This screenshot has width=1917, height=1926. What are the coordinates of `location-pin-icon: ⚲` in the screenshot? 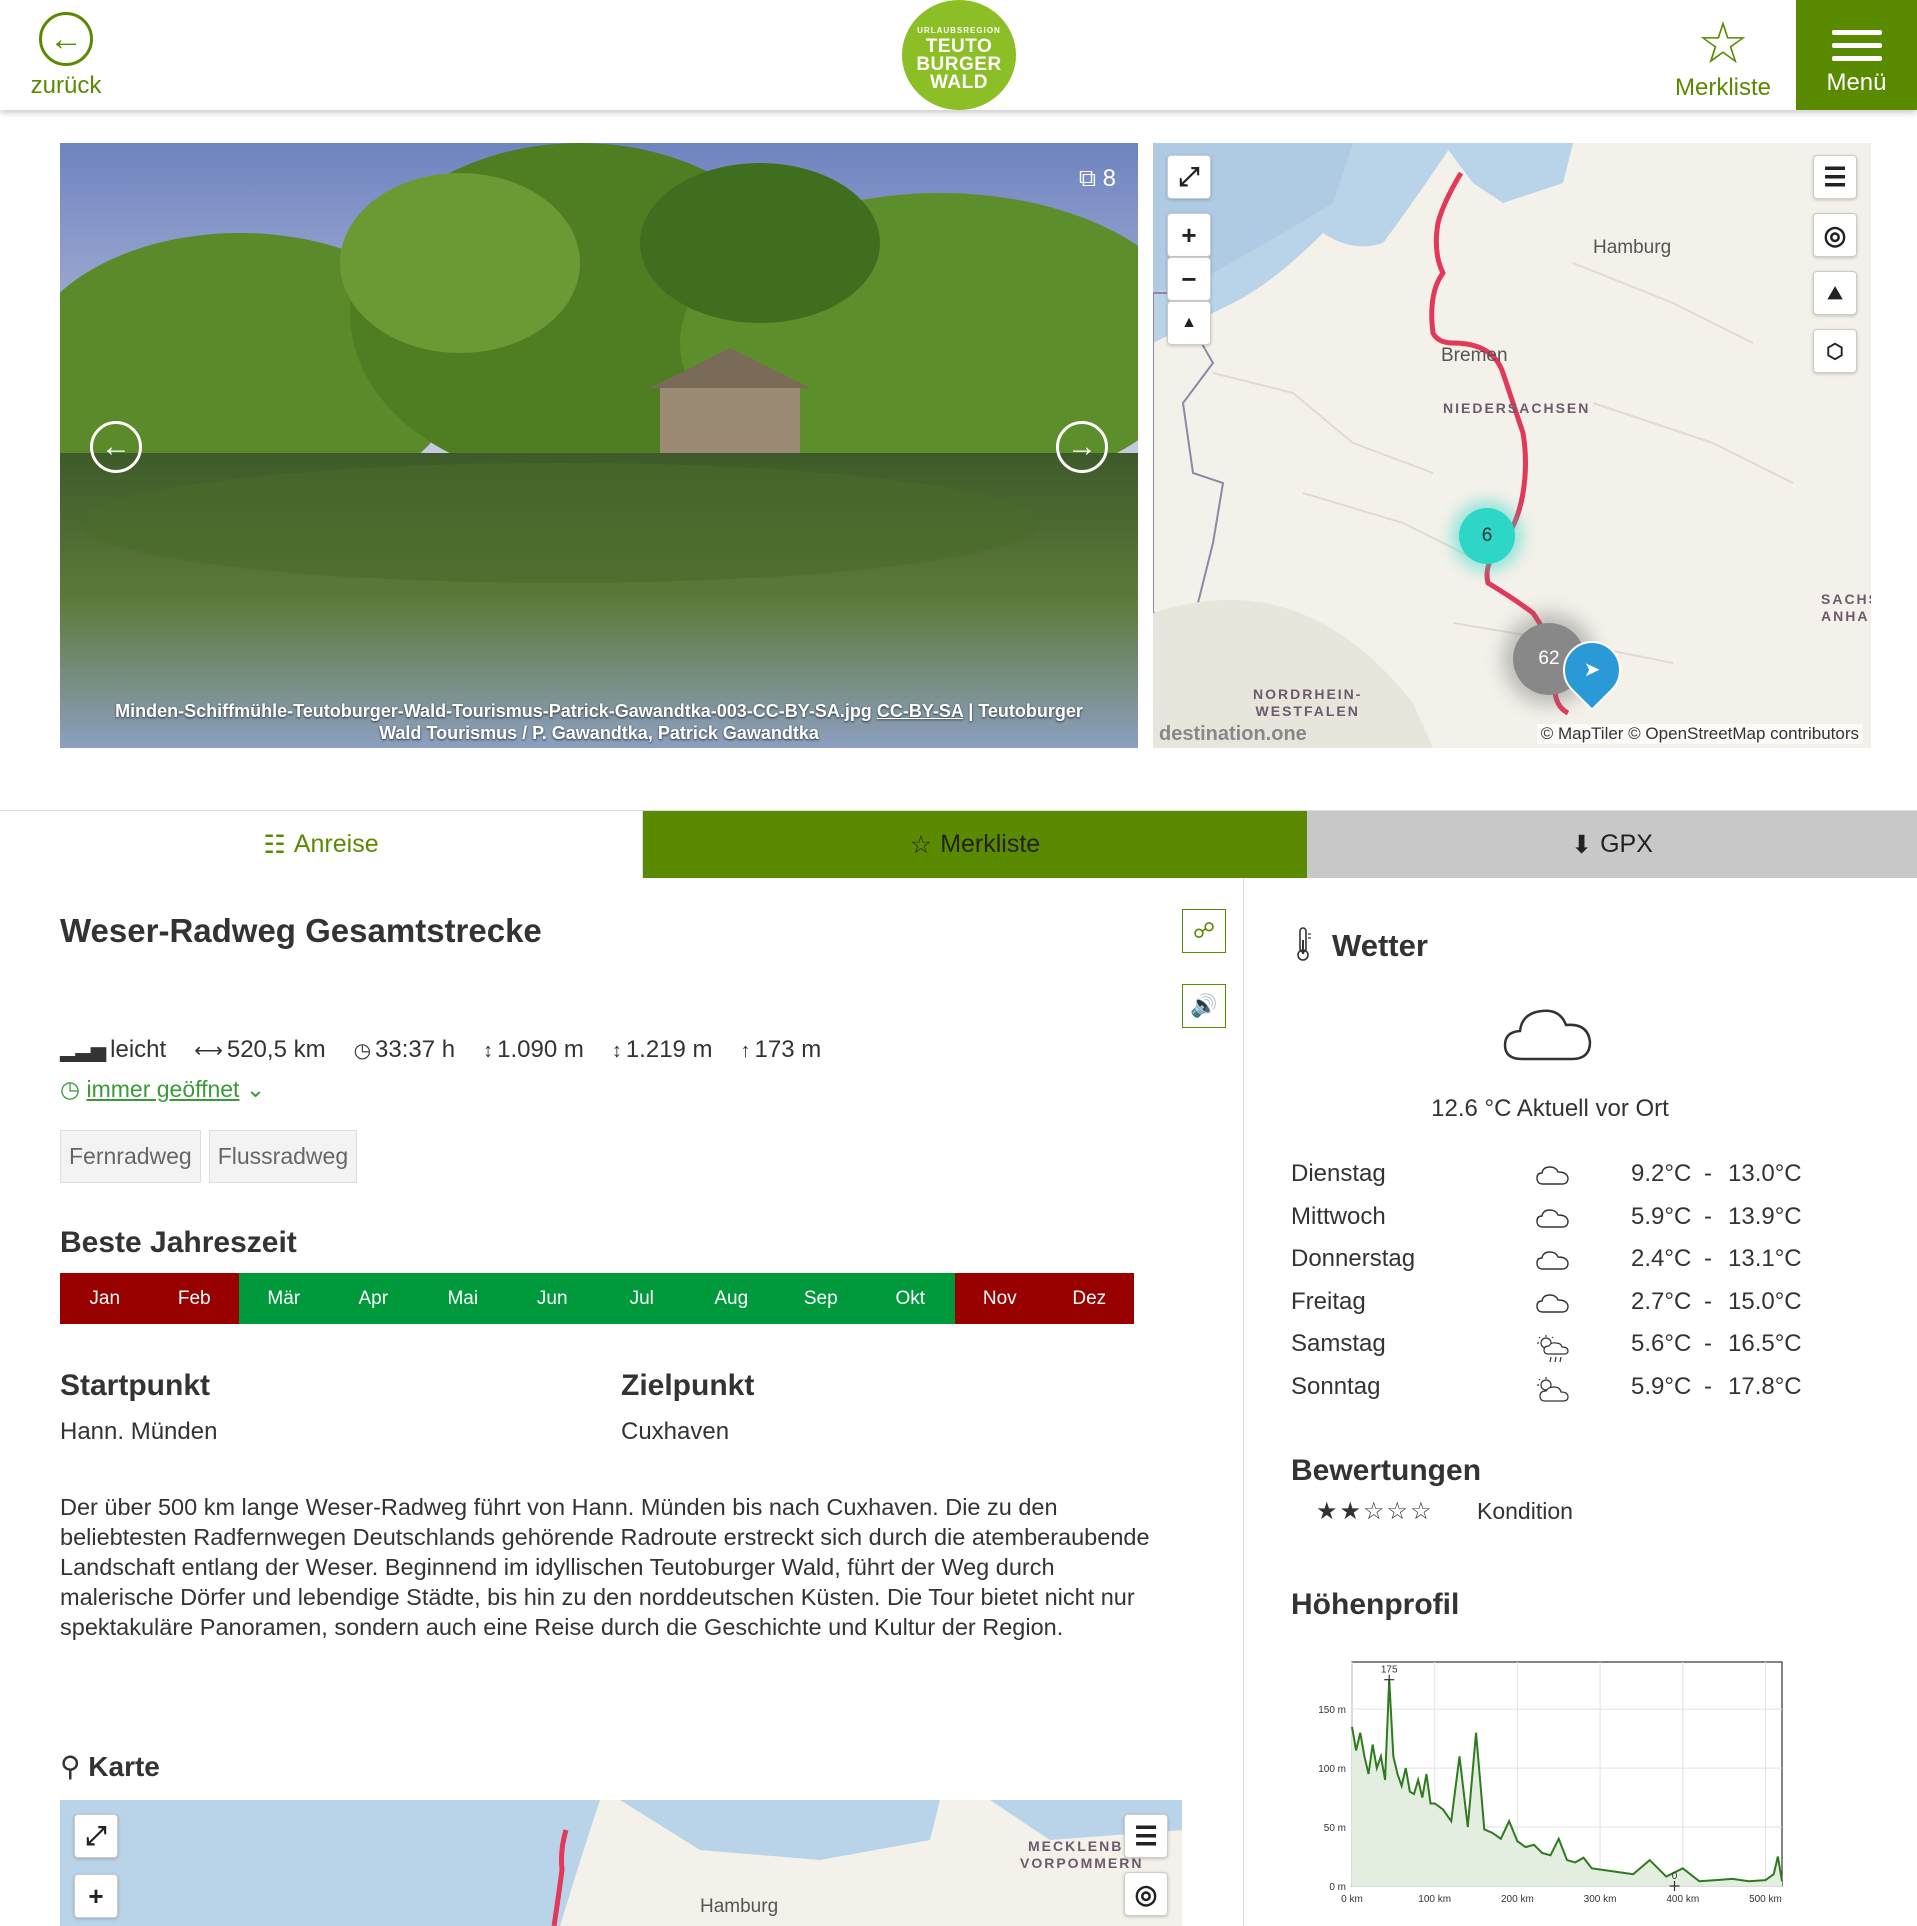 It's located at (70, 1766).